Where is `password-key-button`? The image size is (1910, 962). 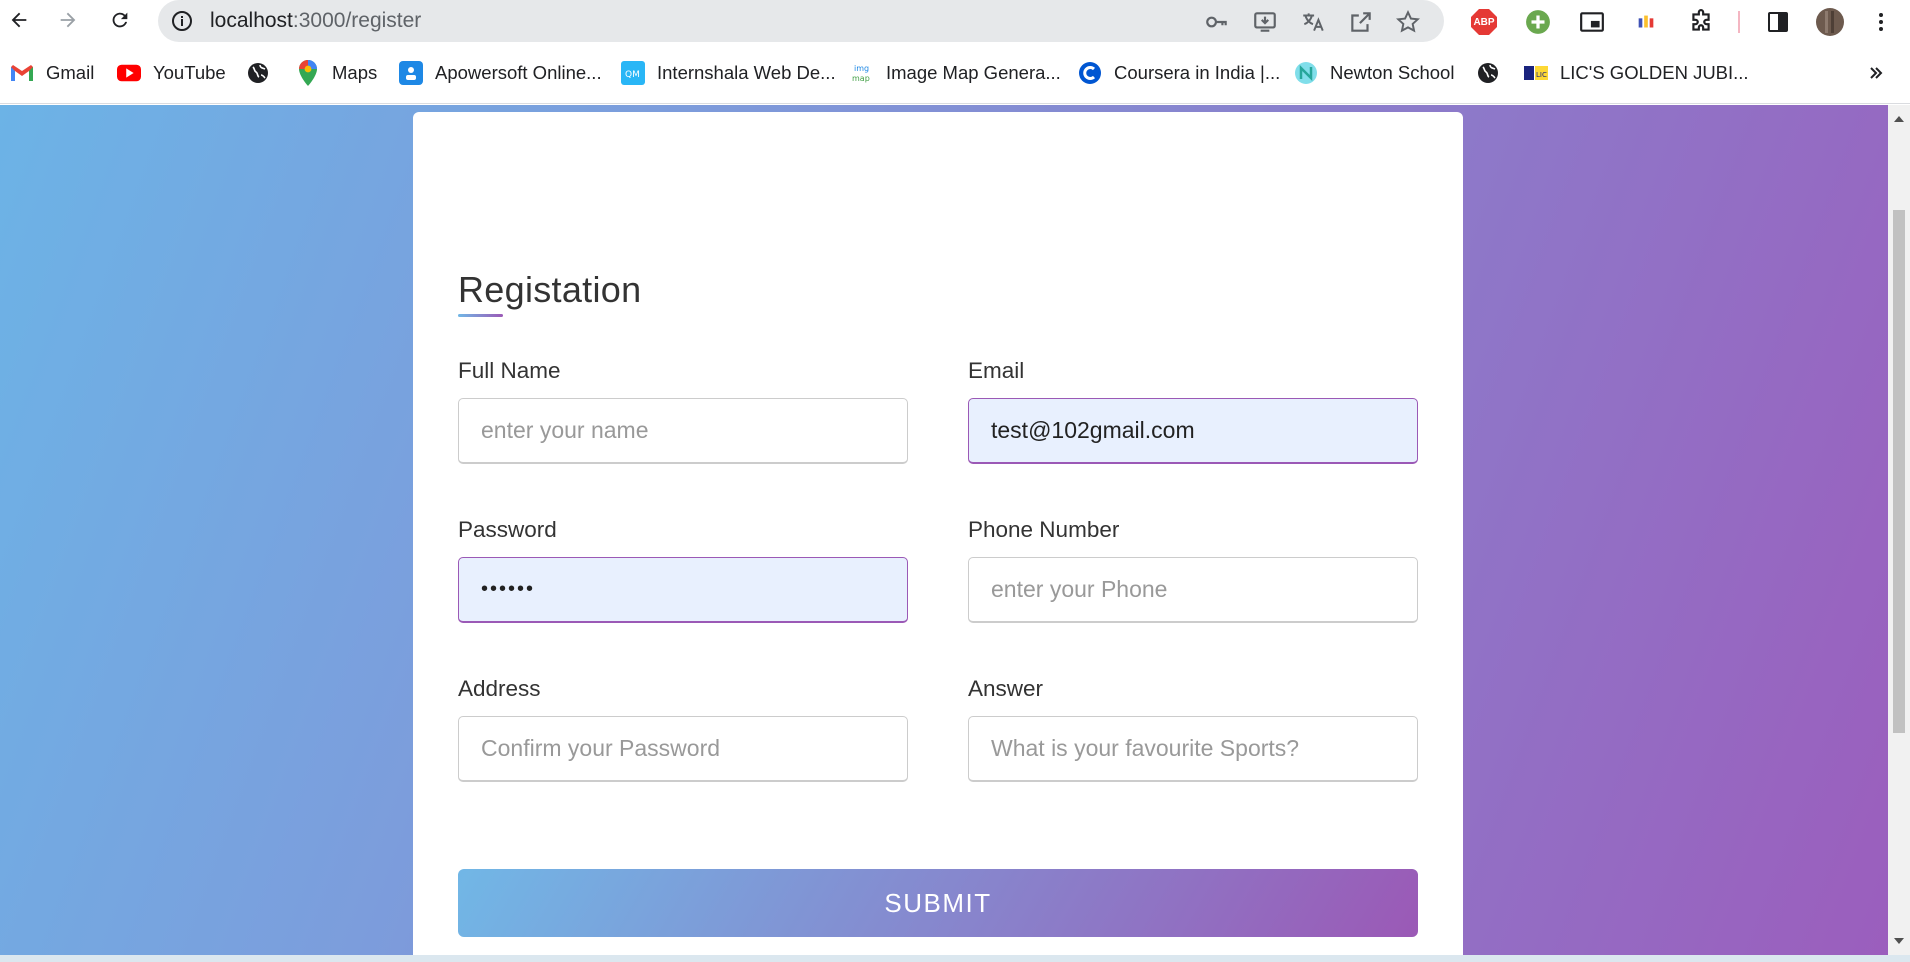
password-key-button is located at coordinates (1217, 22).